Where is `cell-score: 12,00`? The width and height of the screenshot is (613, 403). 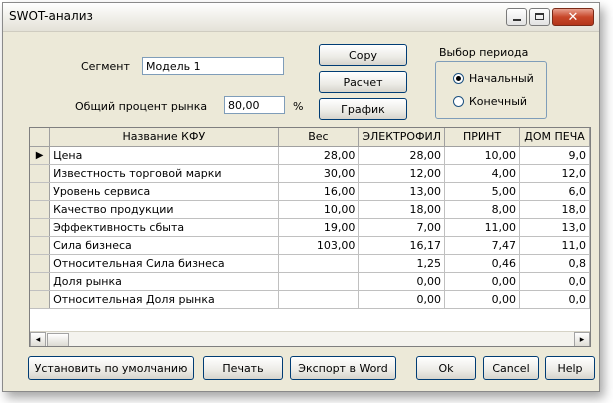 cell-score: 12,00 is located at coordinates (402, 173).